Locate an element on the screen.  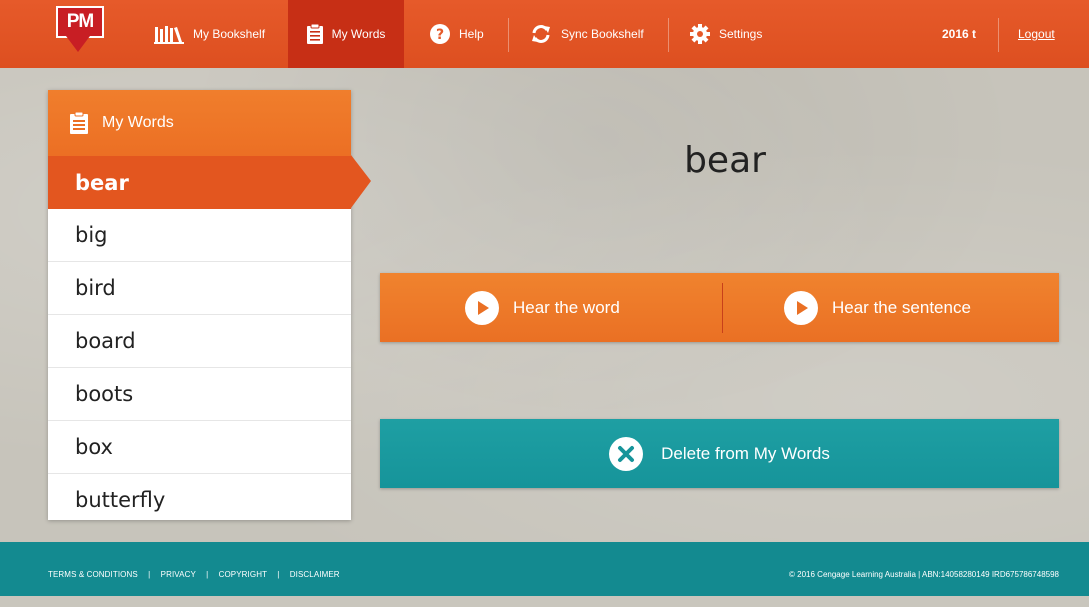
nav-sync-bookshelf: Sync Bookshelf is located at coordinates (587, 34).